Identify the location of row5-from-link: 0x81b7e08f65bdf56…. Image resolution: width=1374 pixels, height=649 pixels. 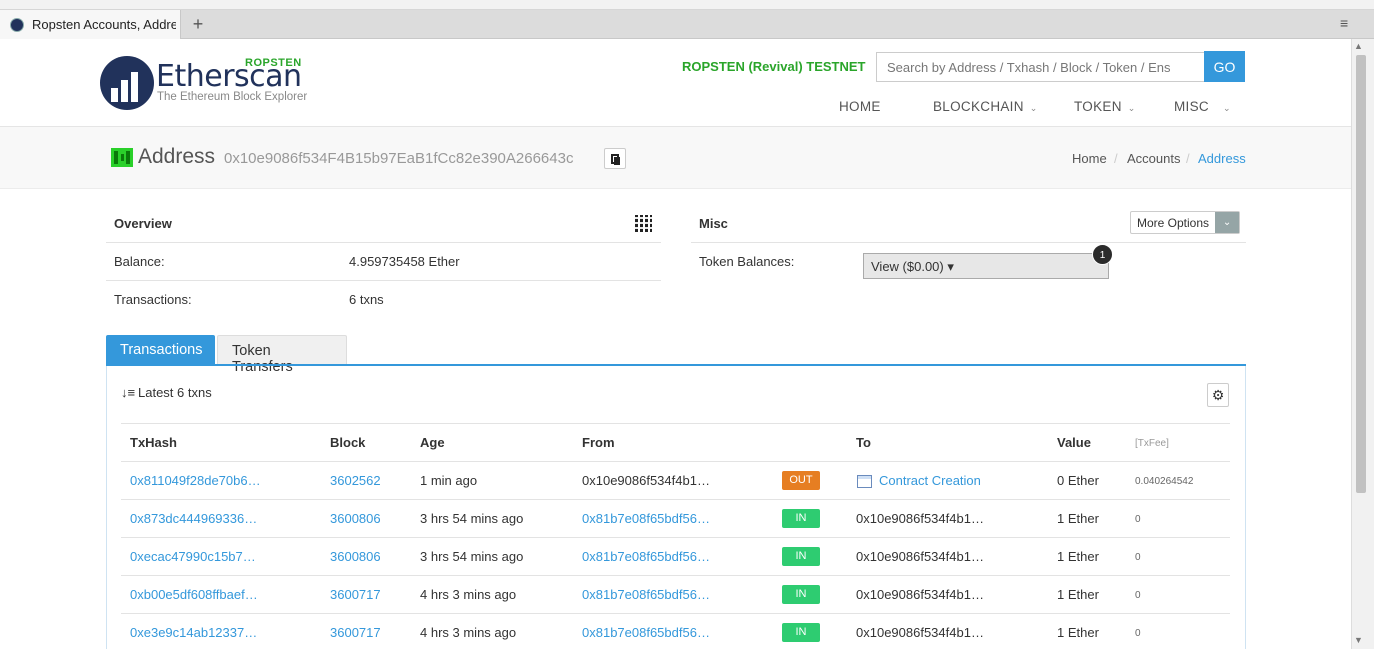
(646, 632).